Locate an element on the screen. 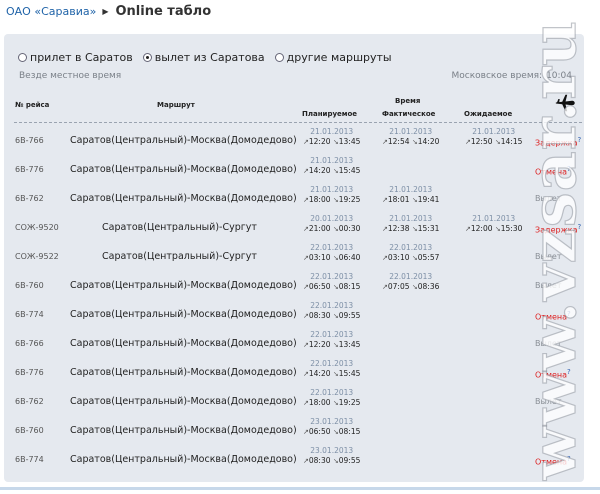  filter-radio-2: другие маршруты is located at coordinates (333, 57).